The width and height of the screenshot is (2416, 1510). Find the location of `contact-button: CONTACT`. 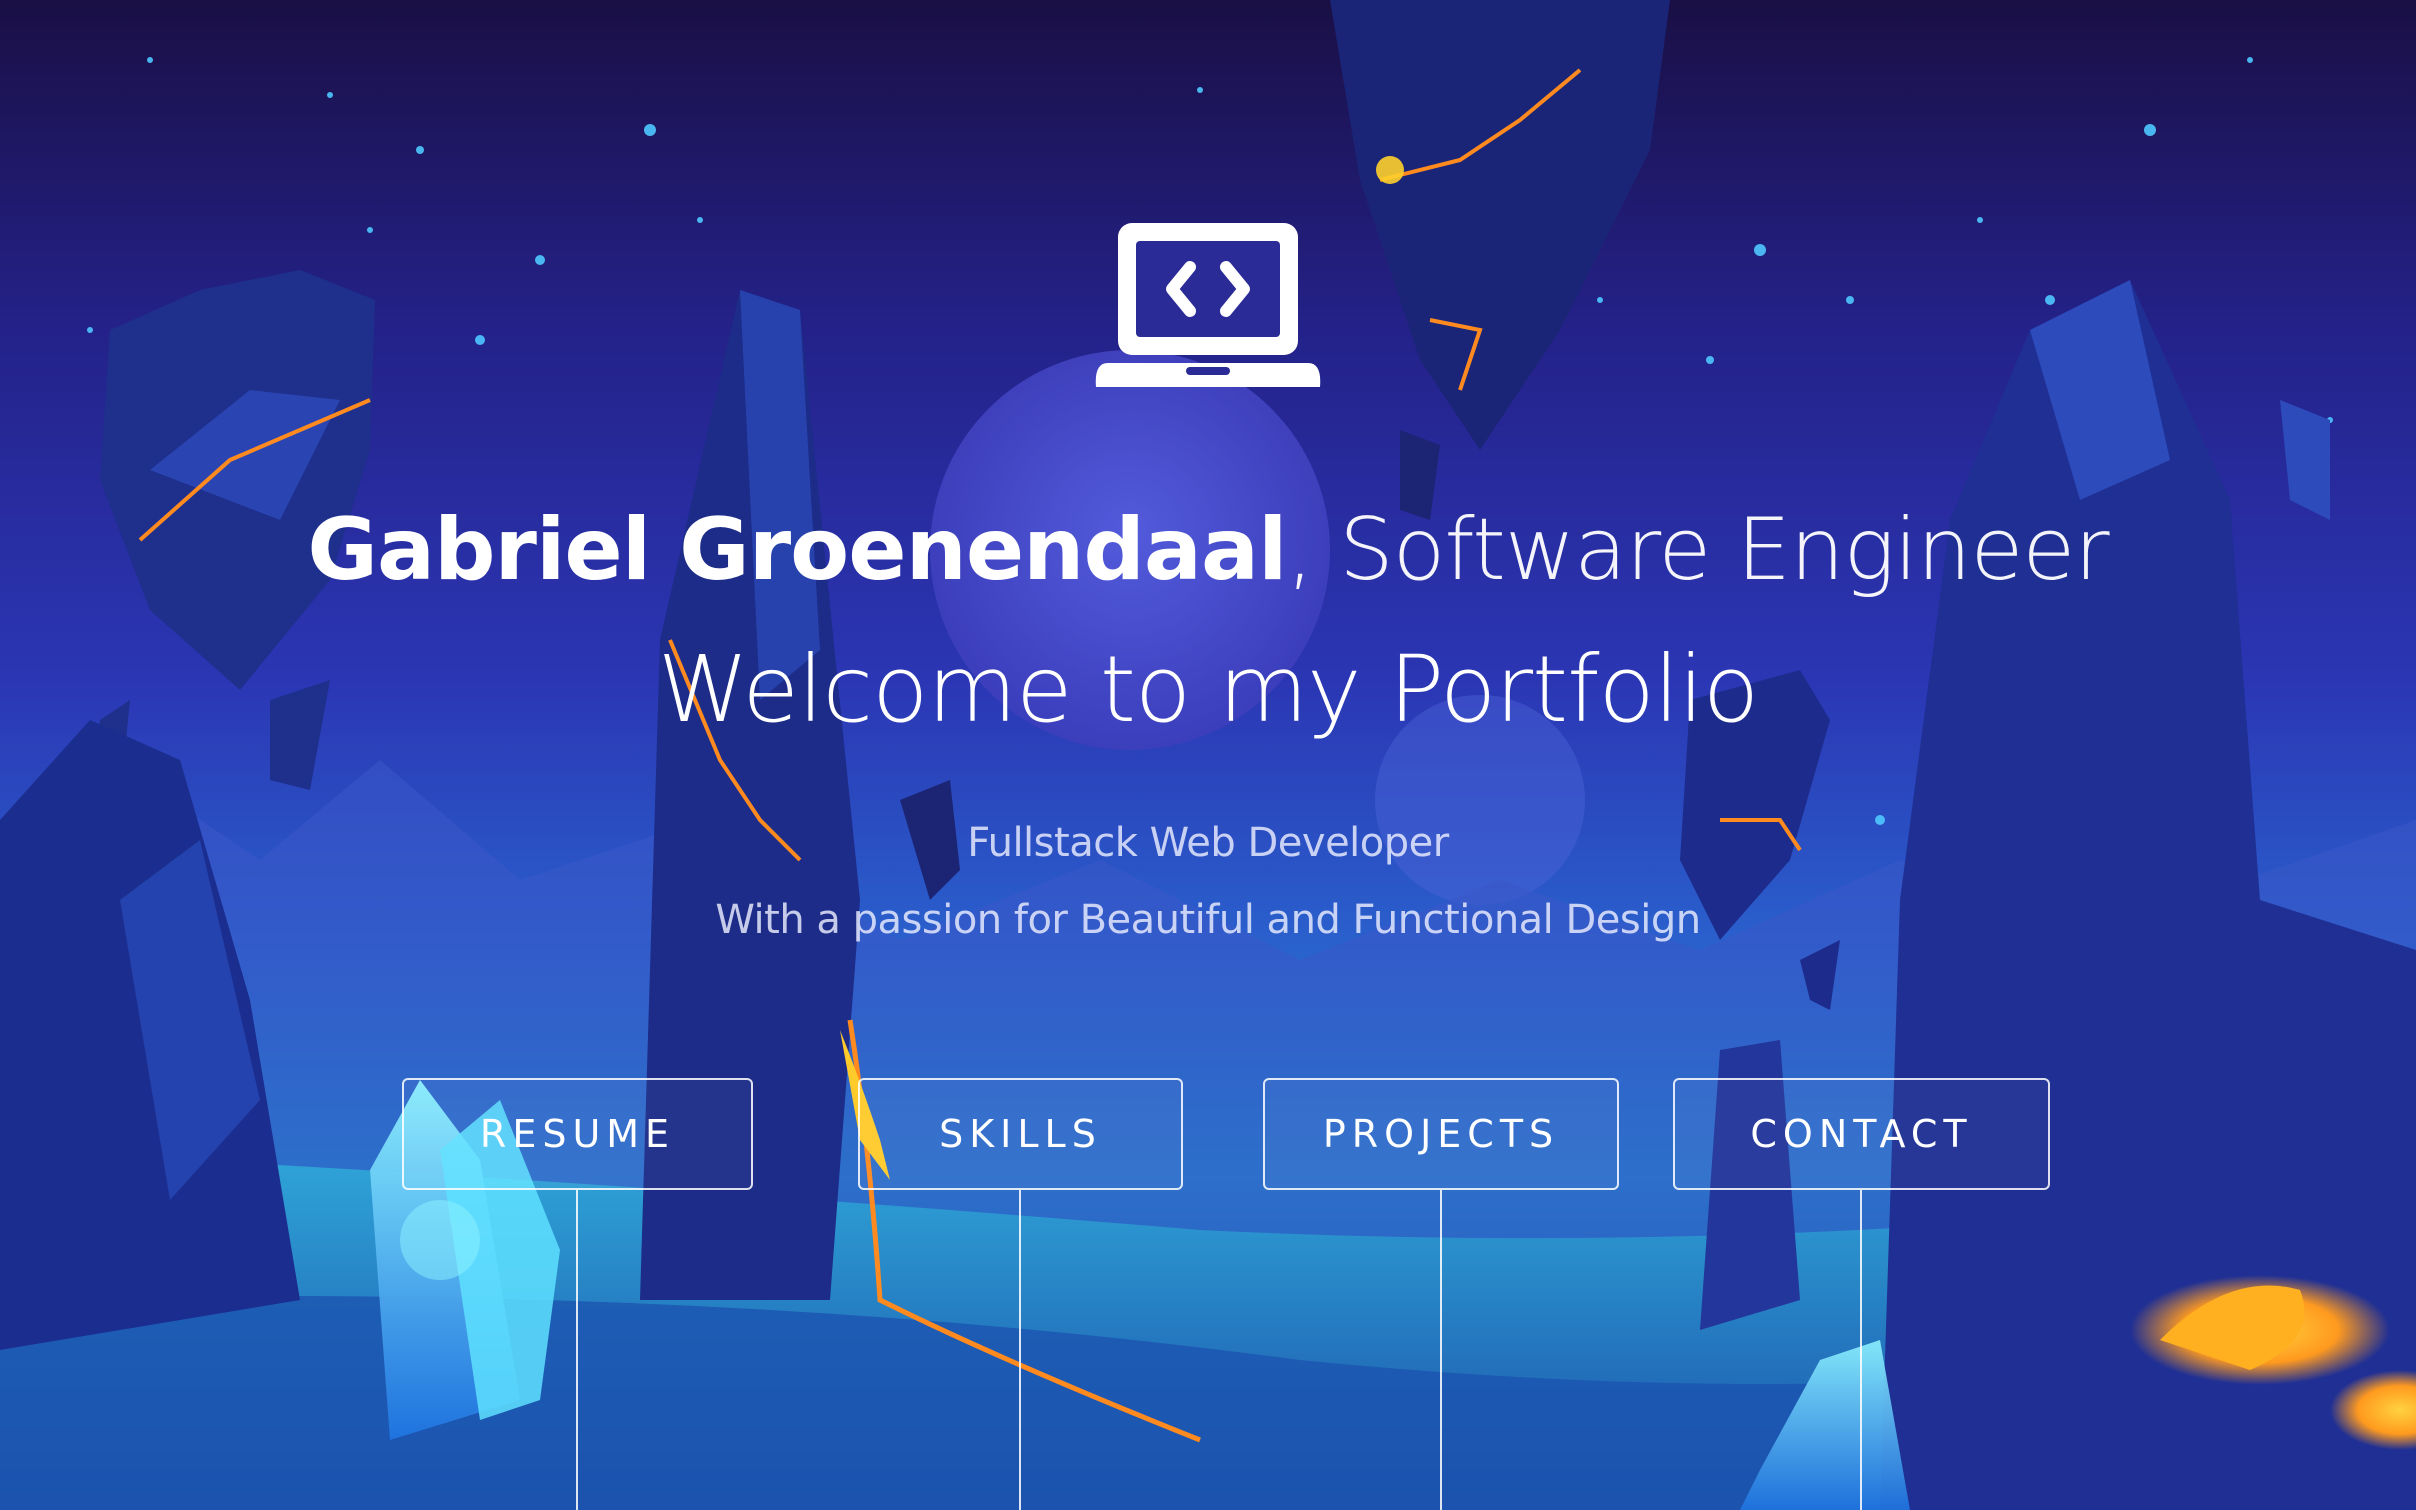

contact-button: CONTACT is located at coordinates (1861, 1134).